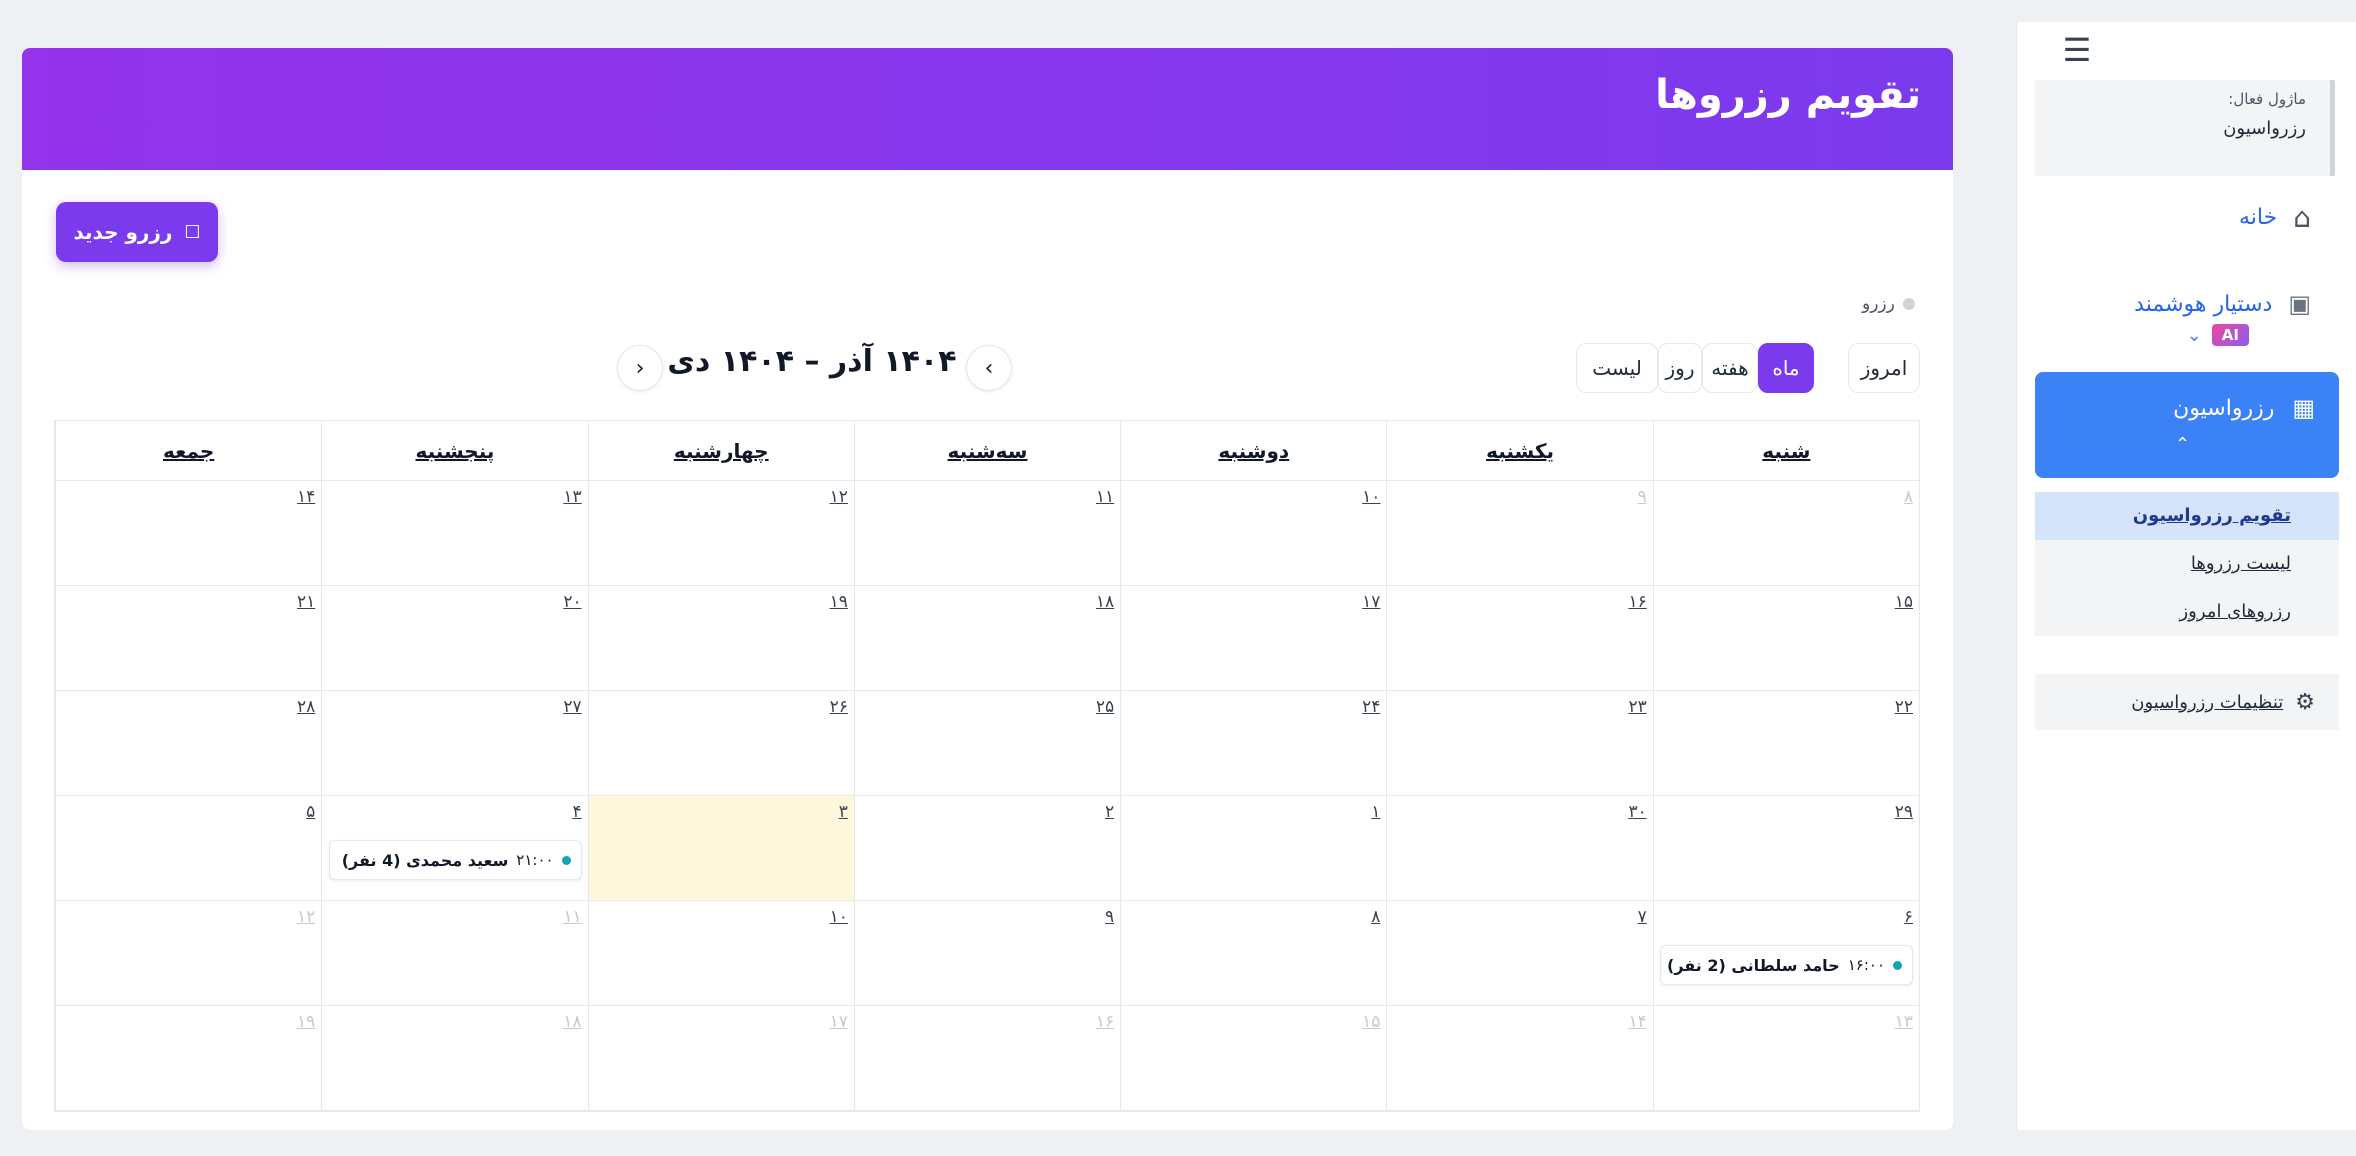 Image resolution: width=2356 pixels, height=1156 pixels. Describe the element at coordinates (188, 638) in the screenshot. I see `calendar-day-cell: ۲۱` at that location.